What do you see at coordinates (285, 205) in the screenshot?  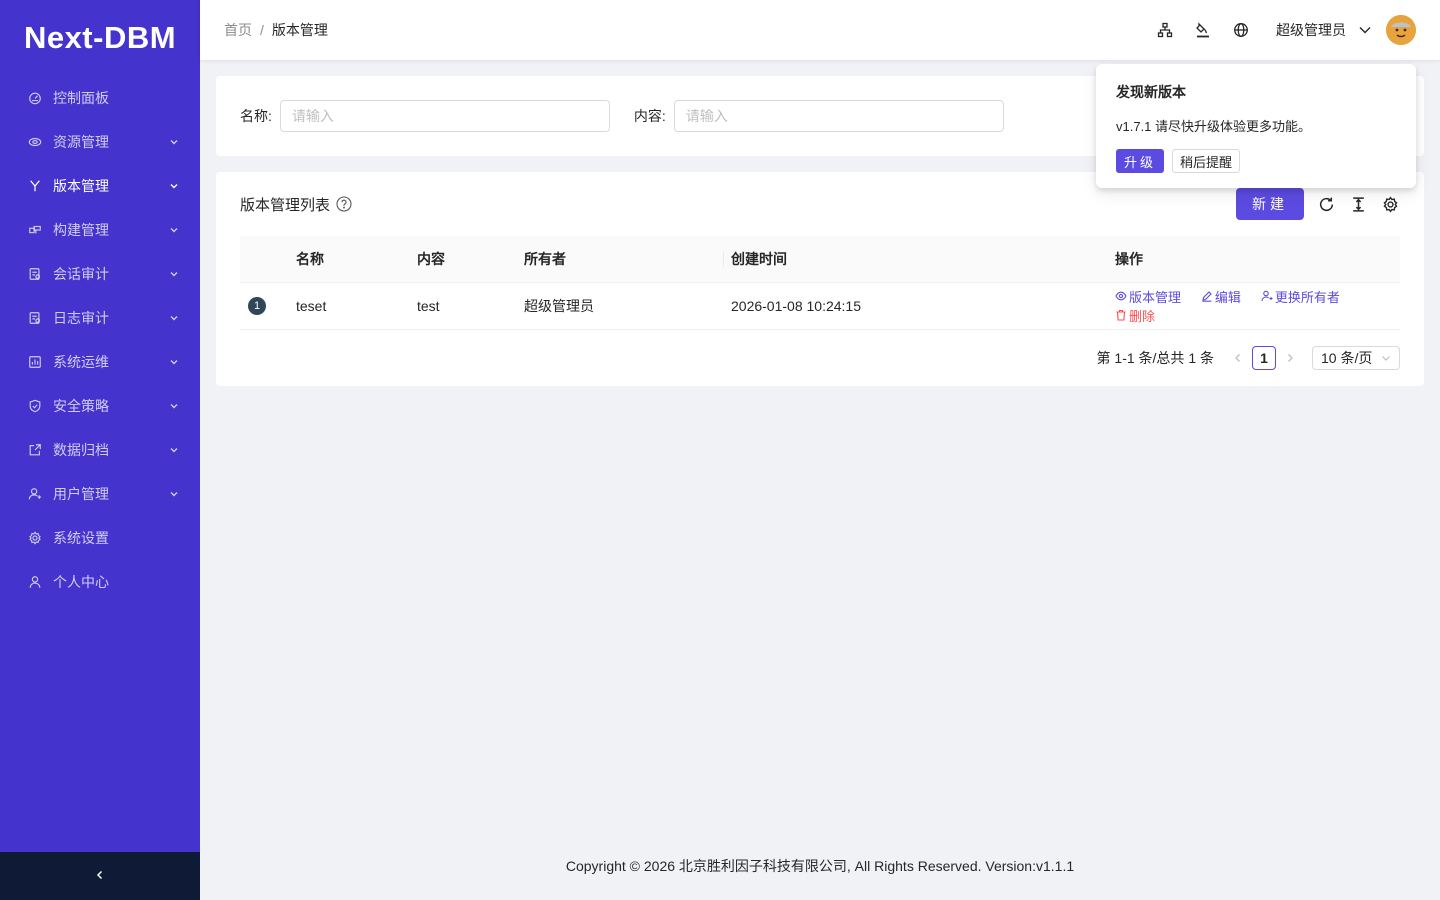 I see `table-title: 版本管理列表` at bounding box center [285, 205].